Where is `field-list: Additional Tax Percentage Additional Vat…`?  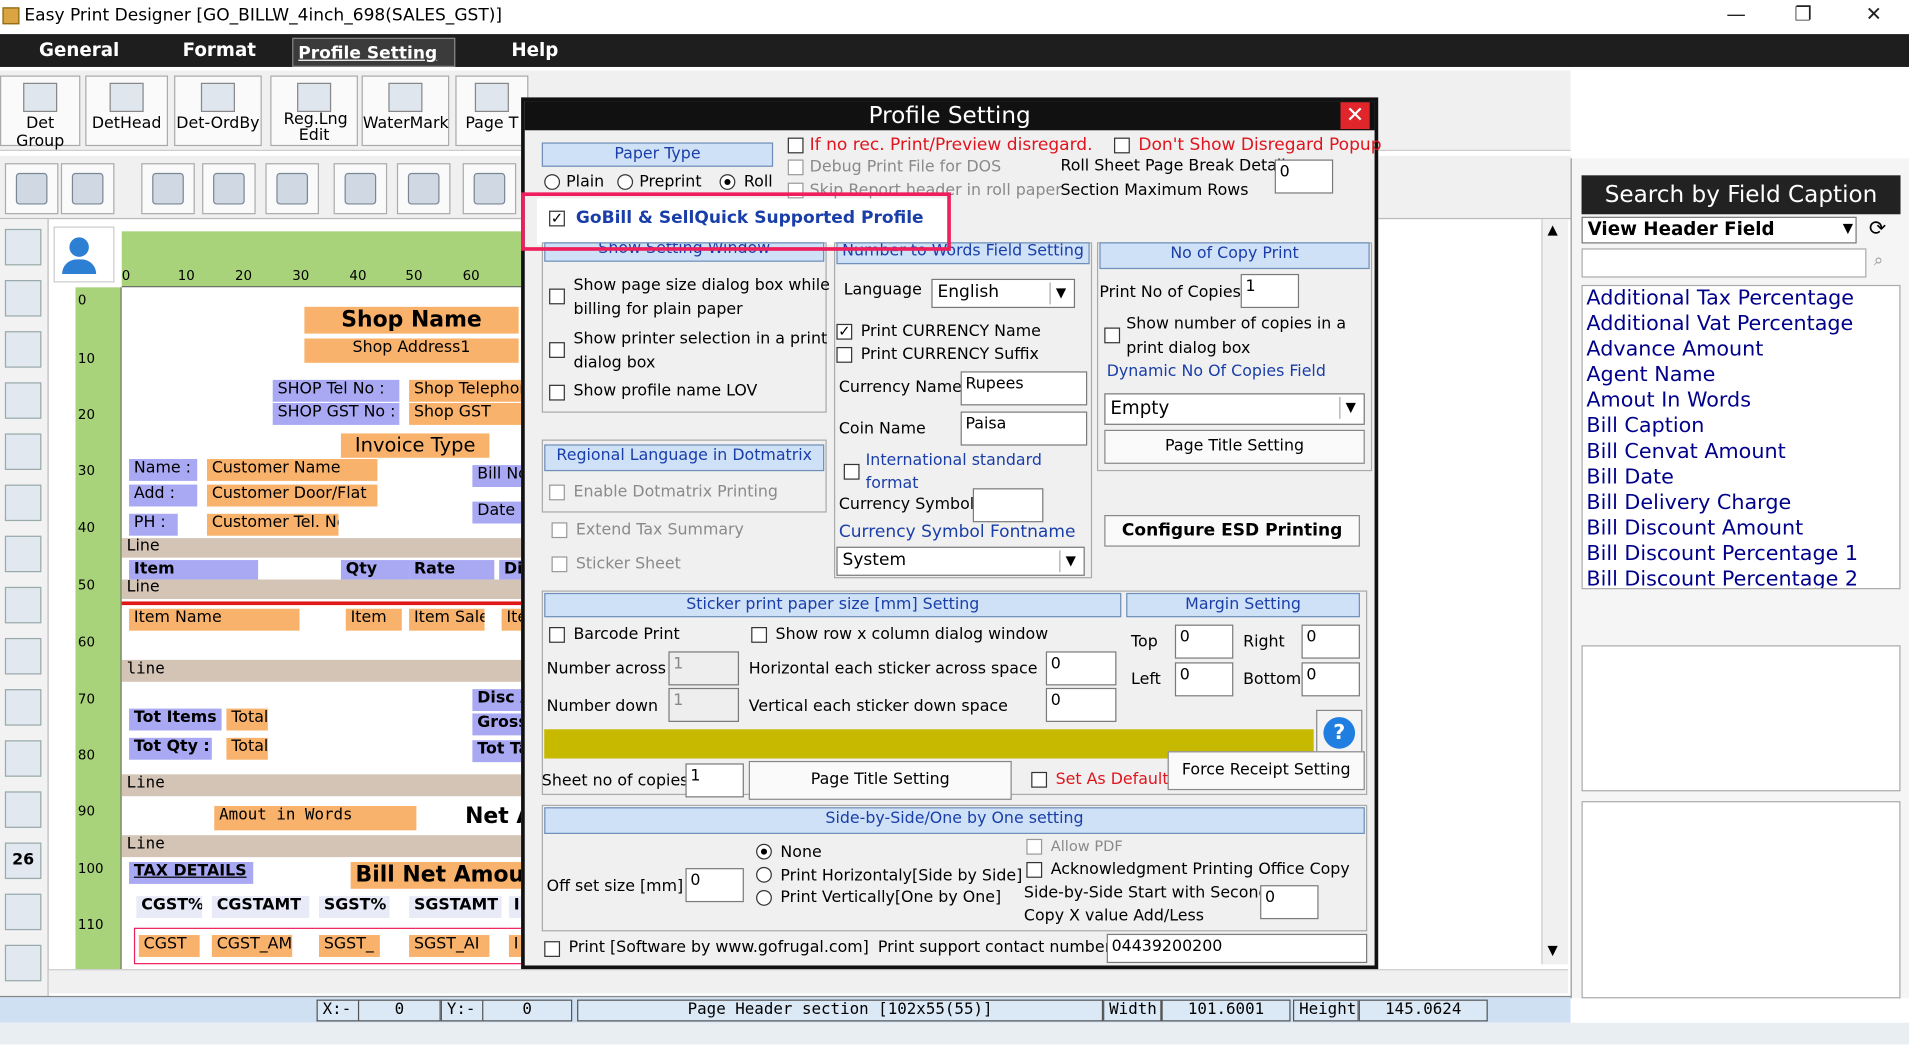 field-list: Additional Tax Percentage Additional Vat… is located at coordinates (1741, 437).